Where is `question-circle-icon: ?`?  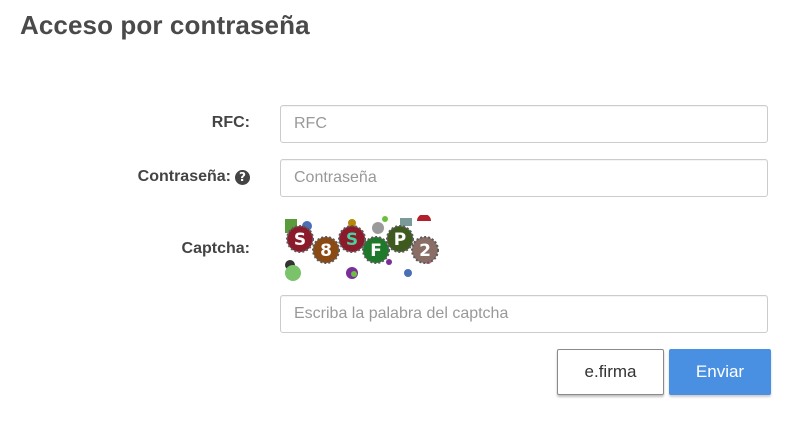
question-circle-icon: ? is located at coordinates (242, 177).